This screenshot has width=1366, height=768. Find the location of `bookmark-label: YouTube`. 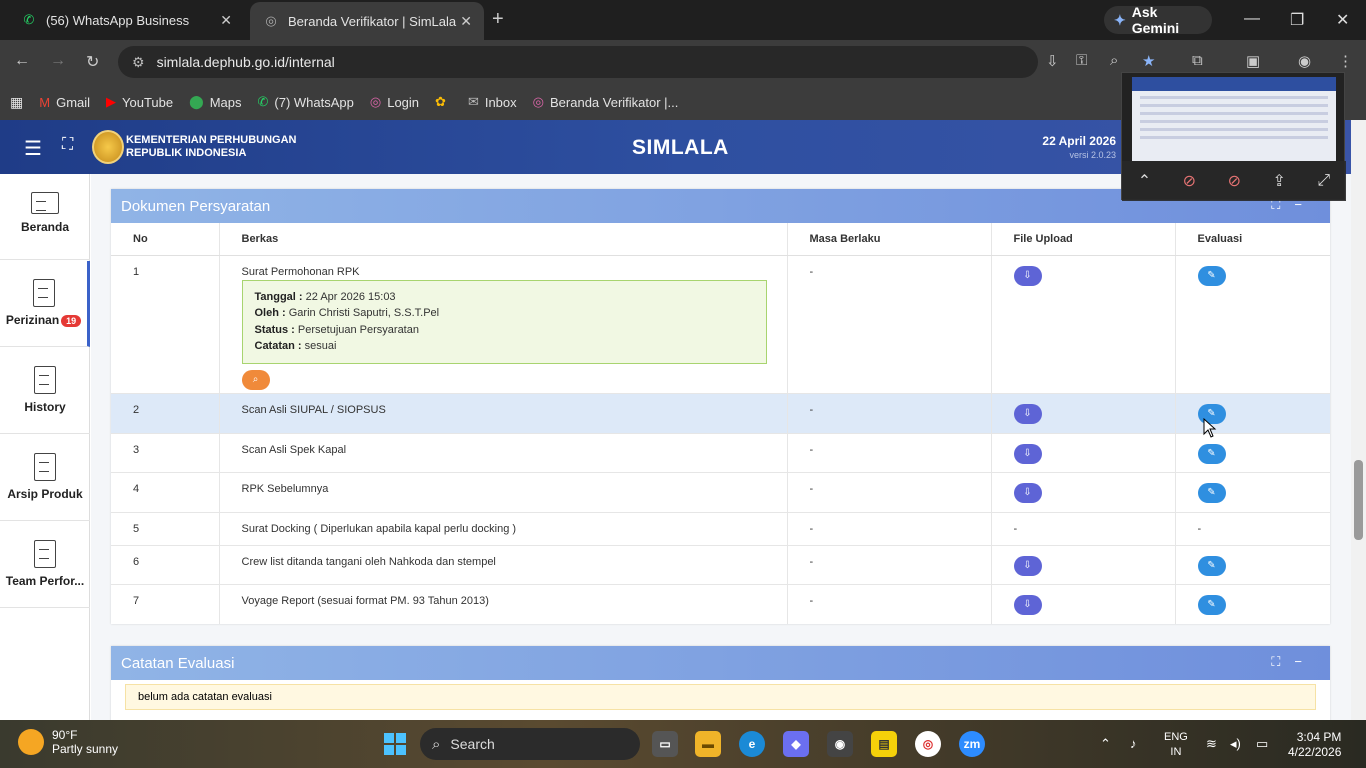

bookmark-label: YouTube is located at coordinates (148, 102).